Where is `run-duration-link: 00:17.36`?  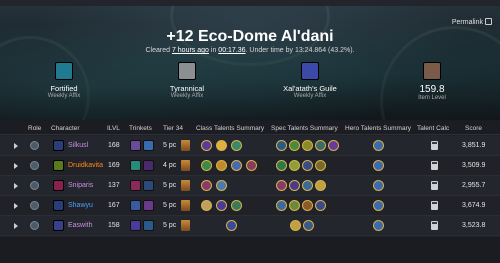
run-duration-link: 00:17.36 is located at coordinates (231, 50).